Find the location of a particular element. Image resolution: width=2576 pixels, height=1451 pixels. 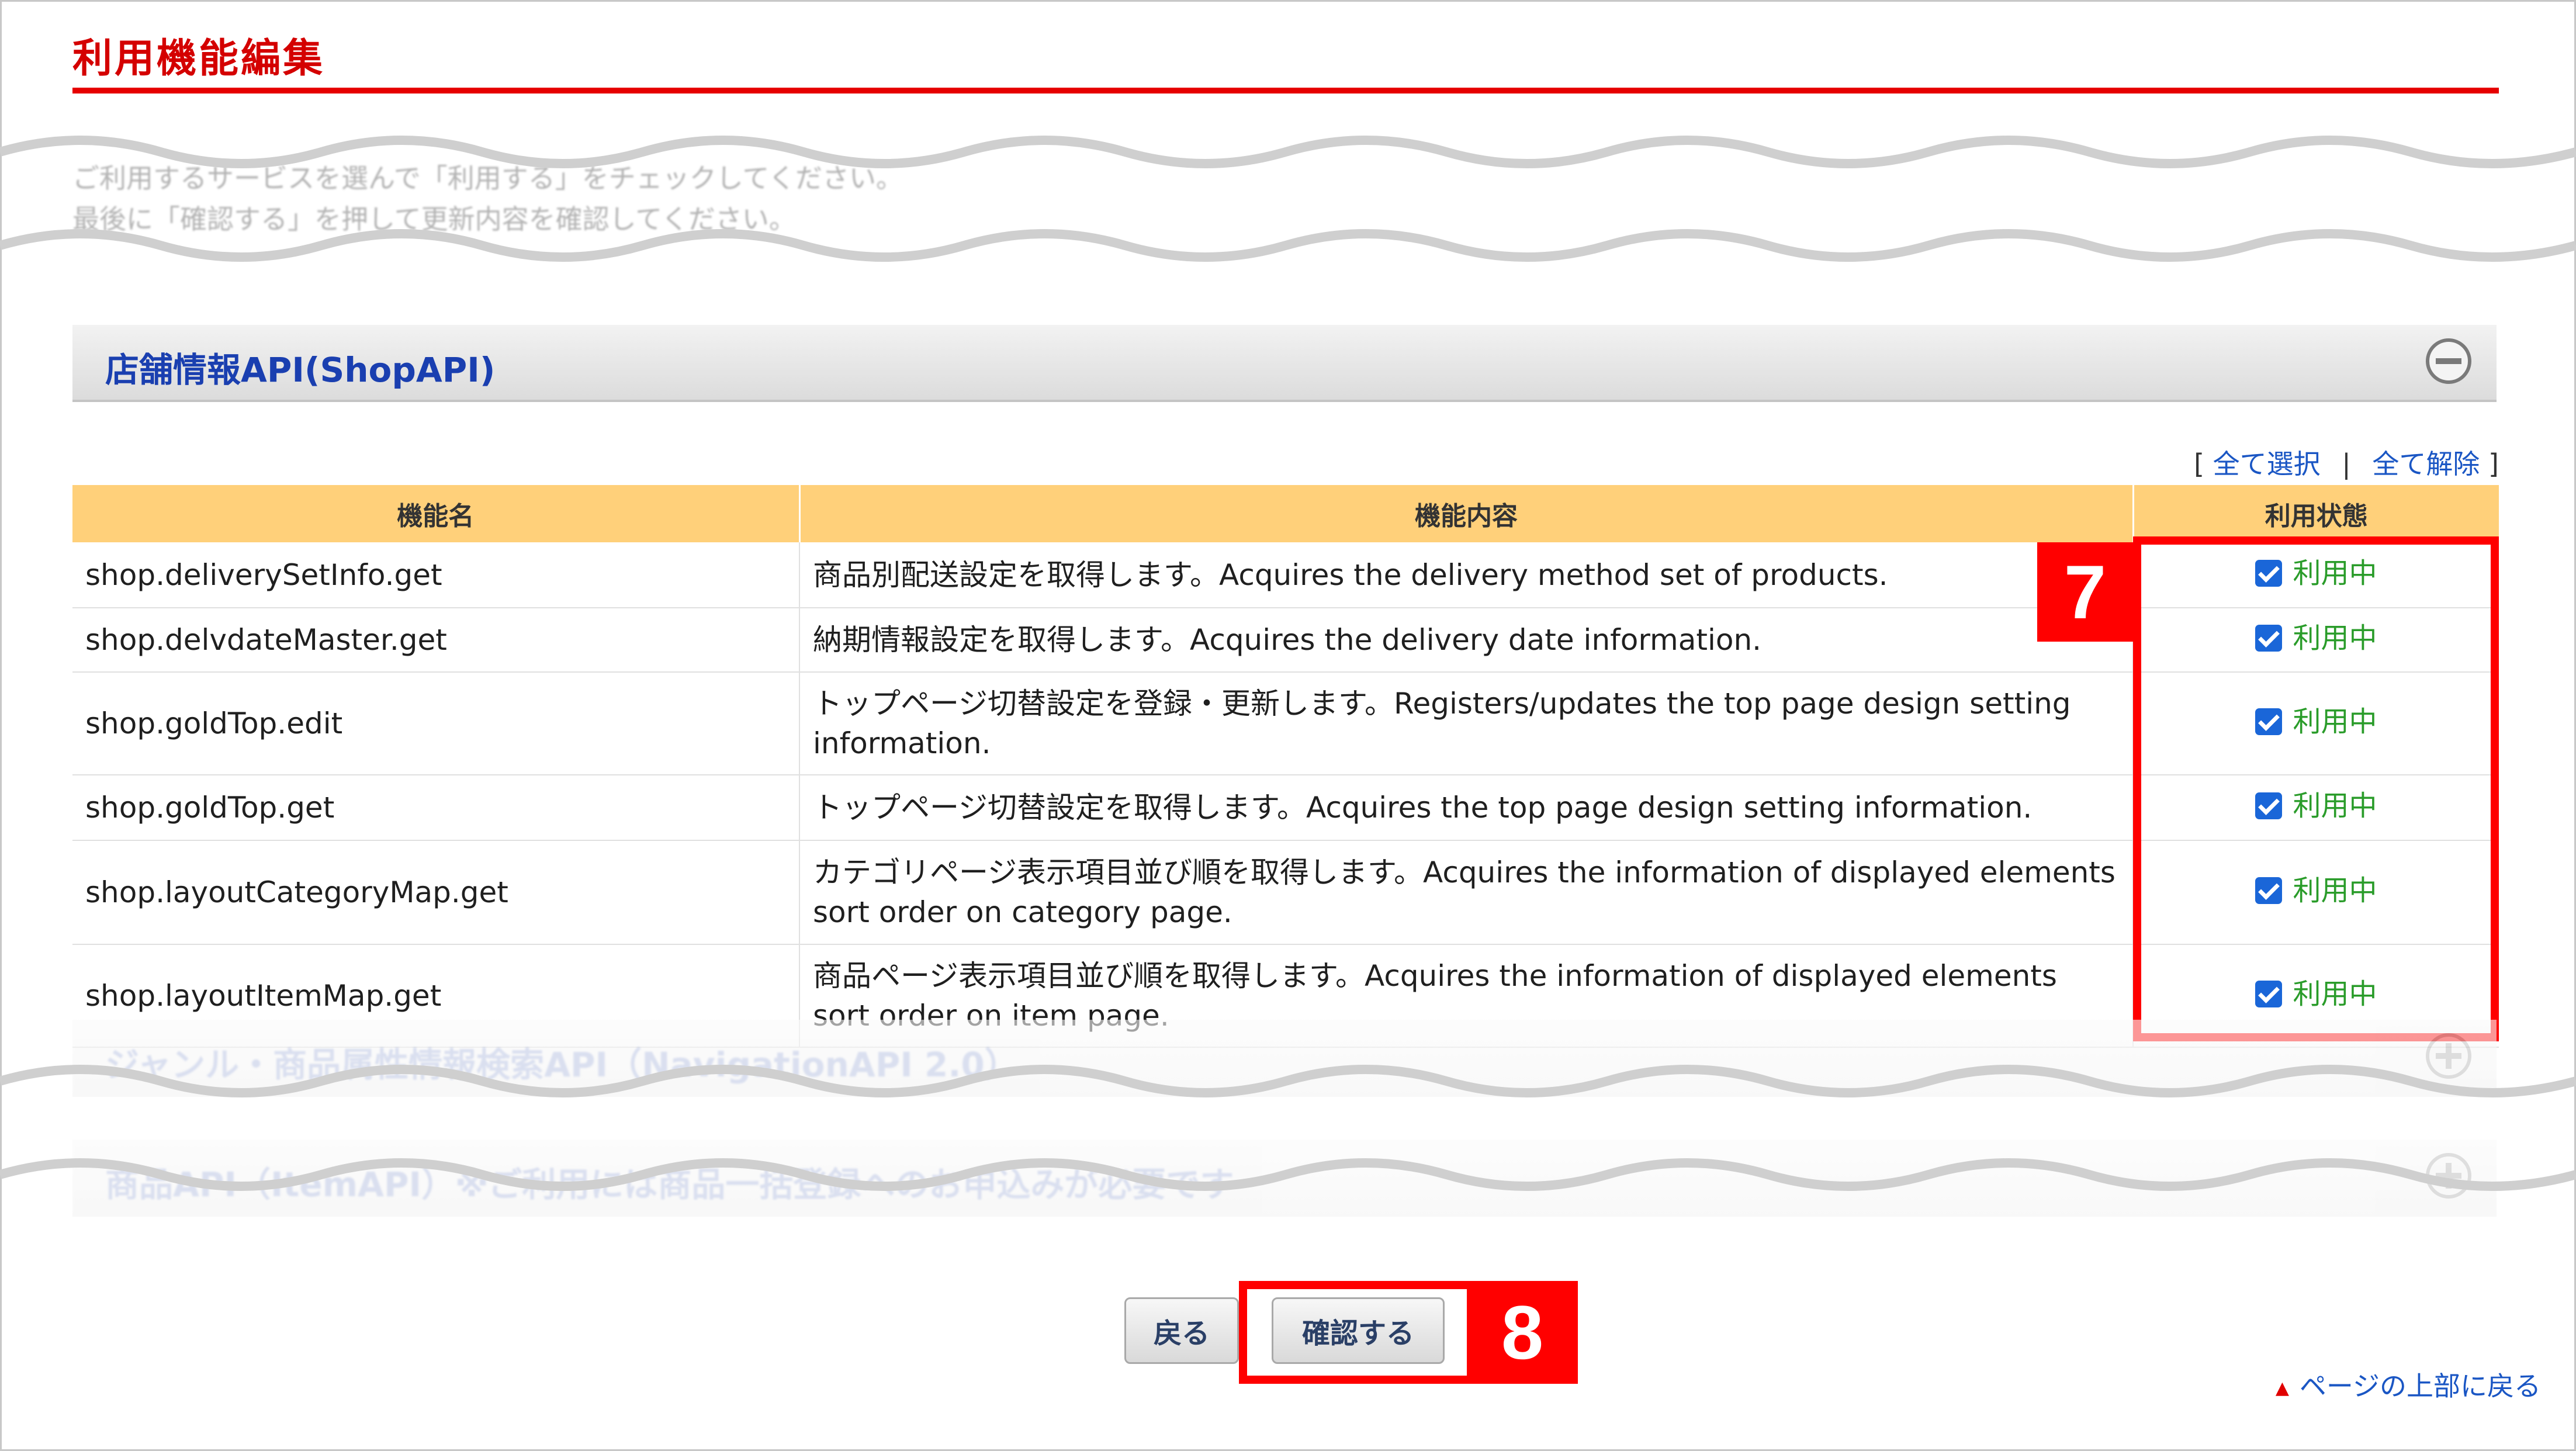

deselect-all-link: 全て解除 is located at coordinates (2426, 464).